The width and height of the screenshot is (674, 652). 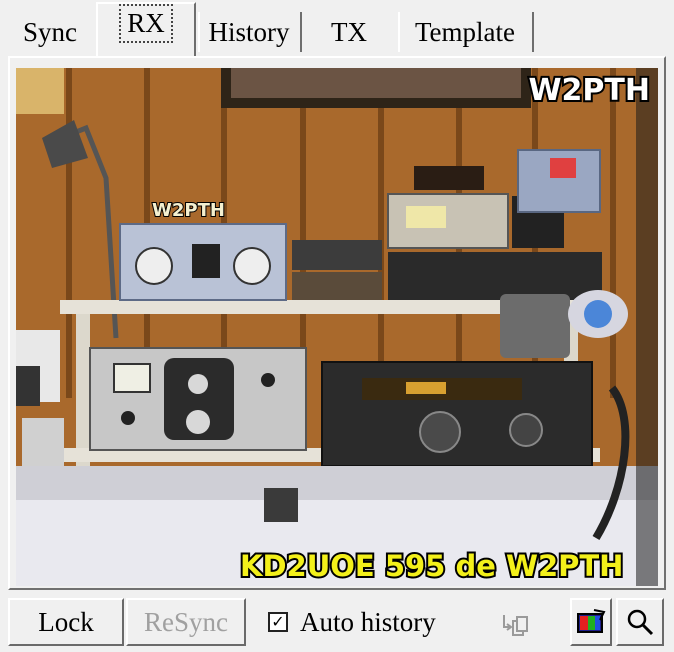 What do you see at coordinates (66, 622) in the screenshot?
I see `lock-button: Lock` at bounding box center [66, 622].